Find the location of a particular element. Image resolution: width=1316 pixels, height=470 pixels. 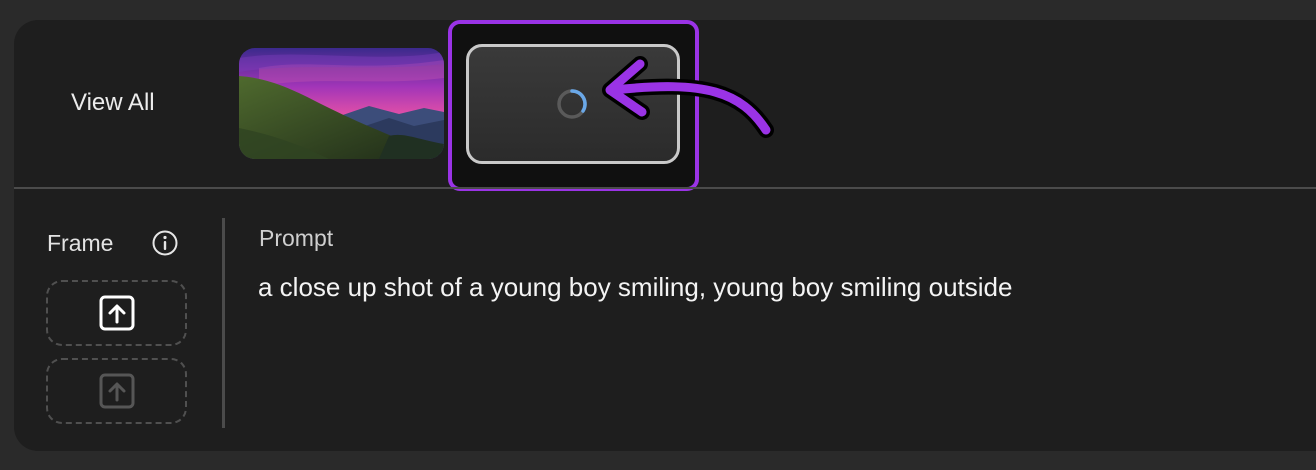

prompt-label: Prompt is located at coordinates (296, 238).